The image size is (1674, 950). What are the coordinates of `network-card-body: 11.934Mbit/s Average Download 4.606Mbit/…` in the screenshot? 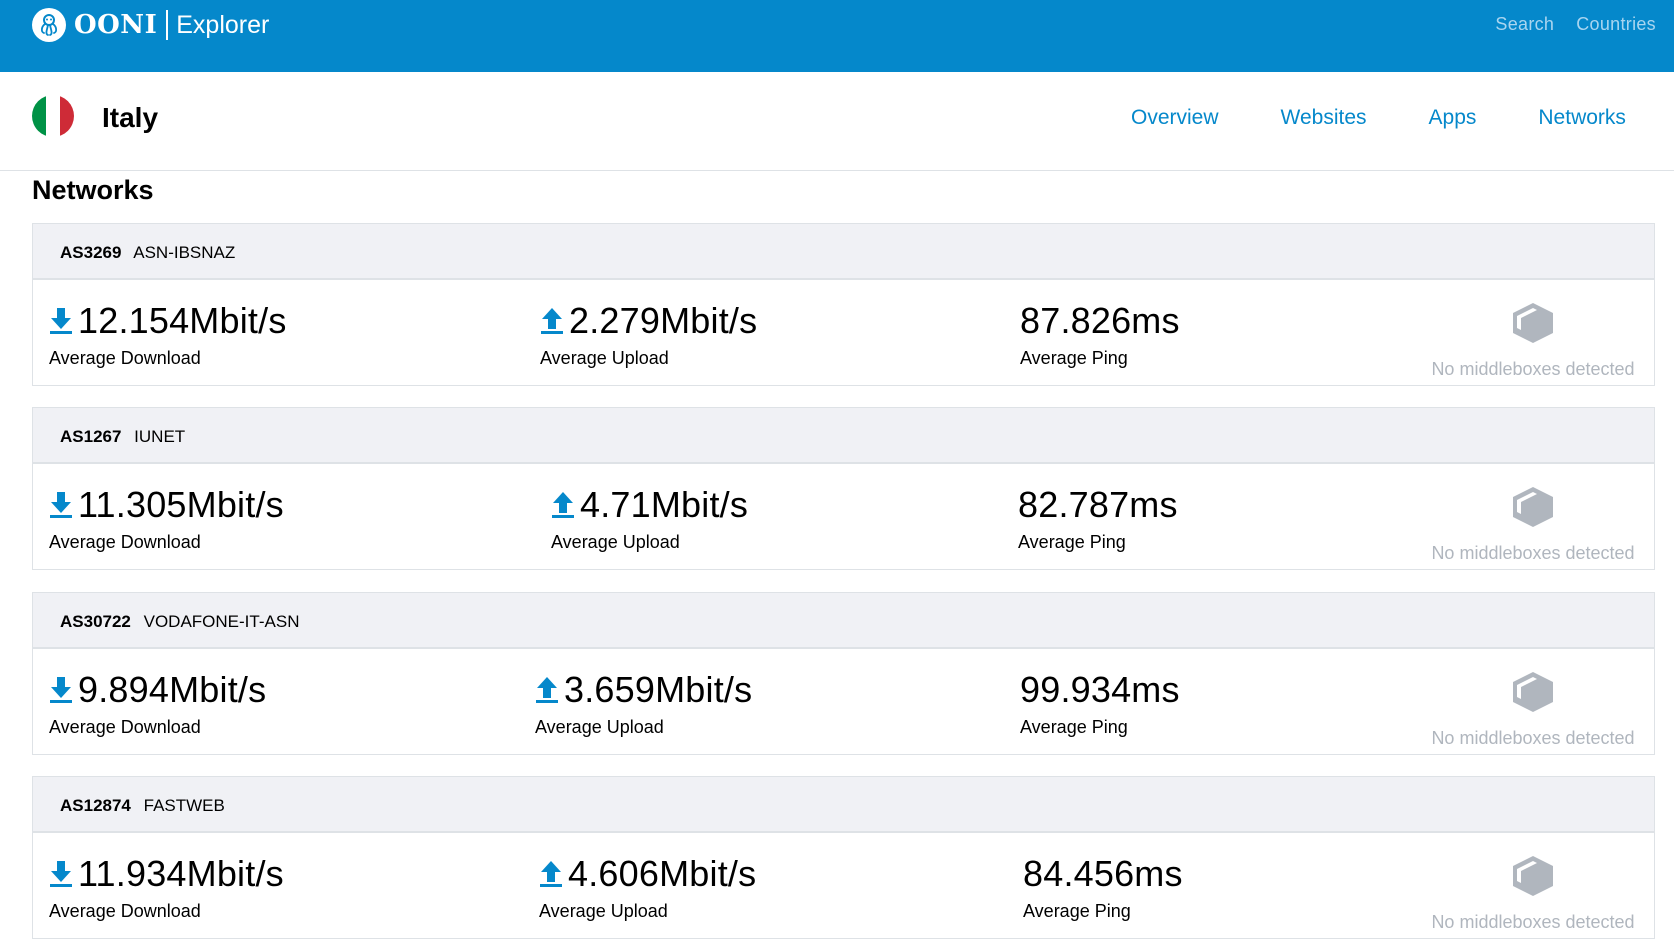 It's located at (843, 885).